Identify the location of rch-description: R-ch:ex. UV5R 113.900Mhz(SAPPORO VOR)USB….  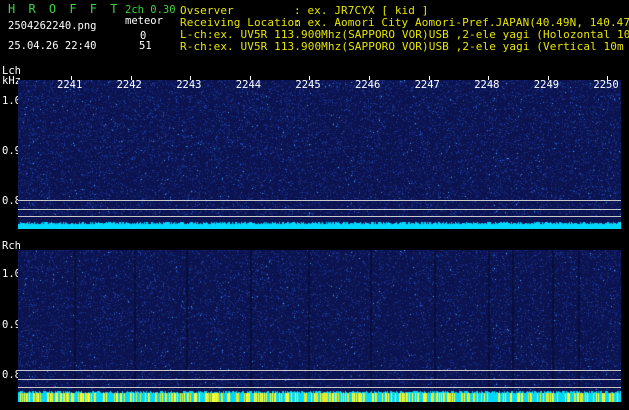
(404, 46).